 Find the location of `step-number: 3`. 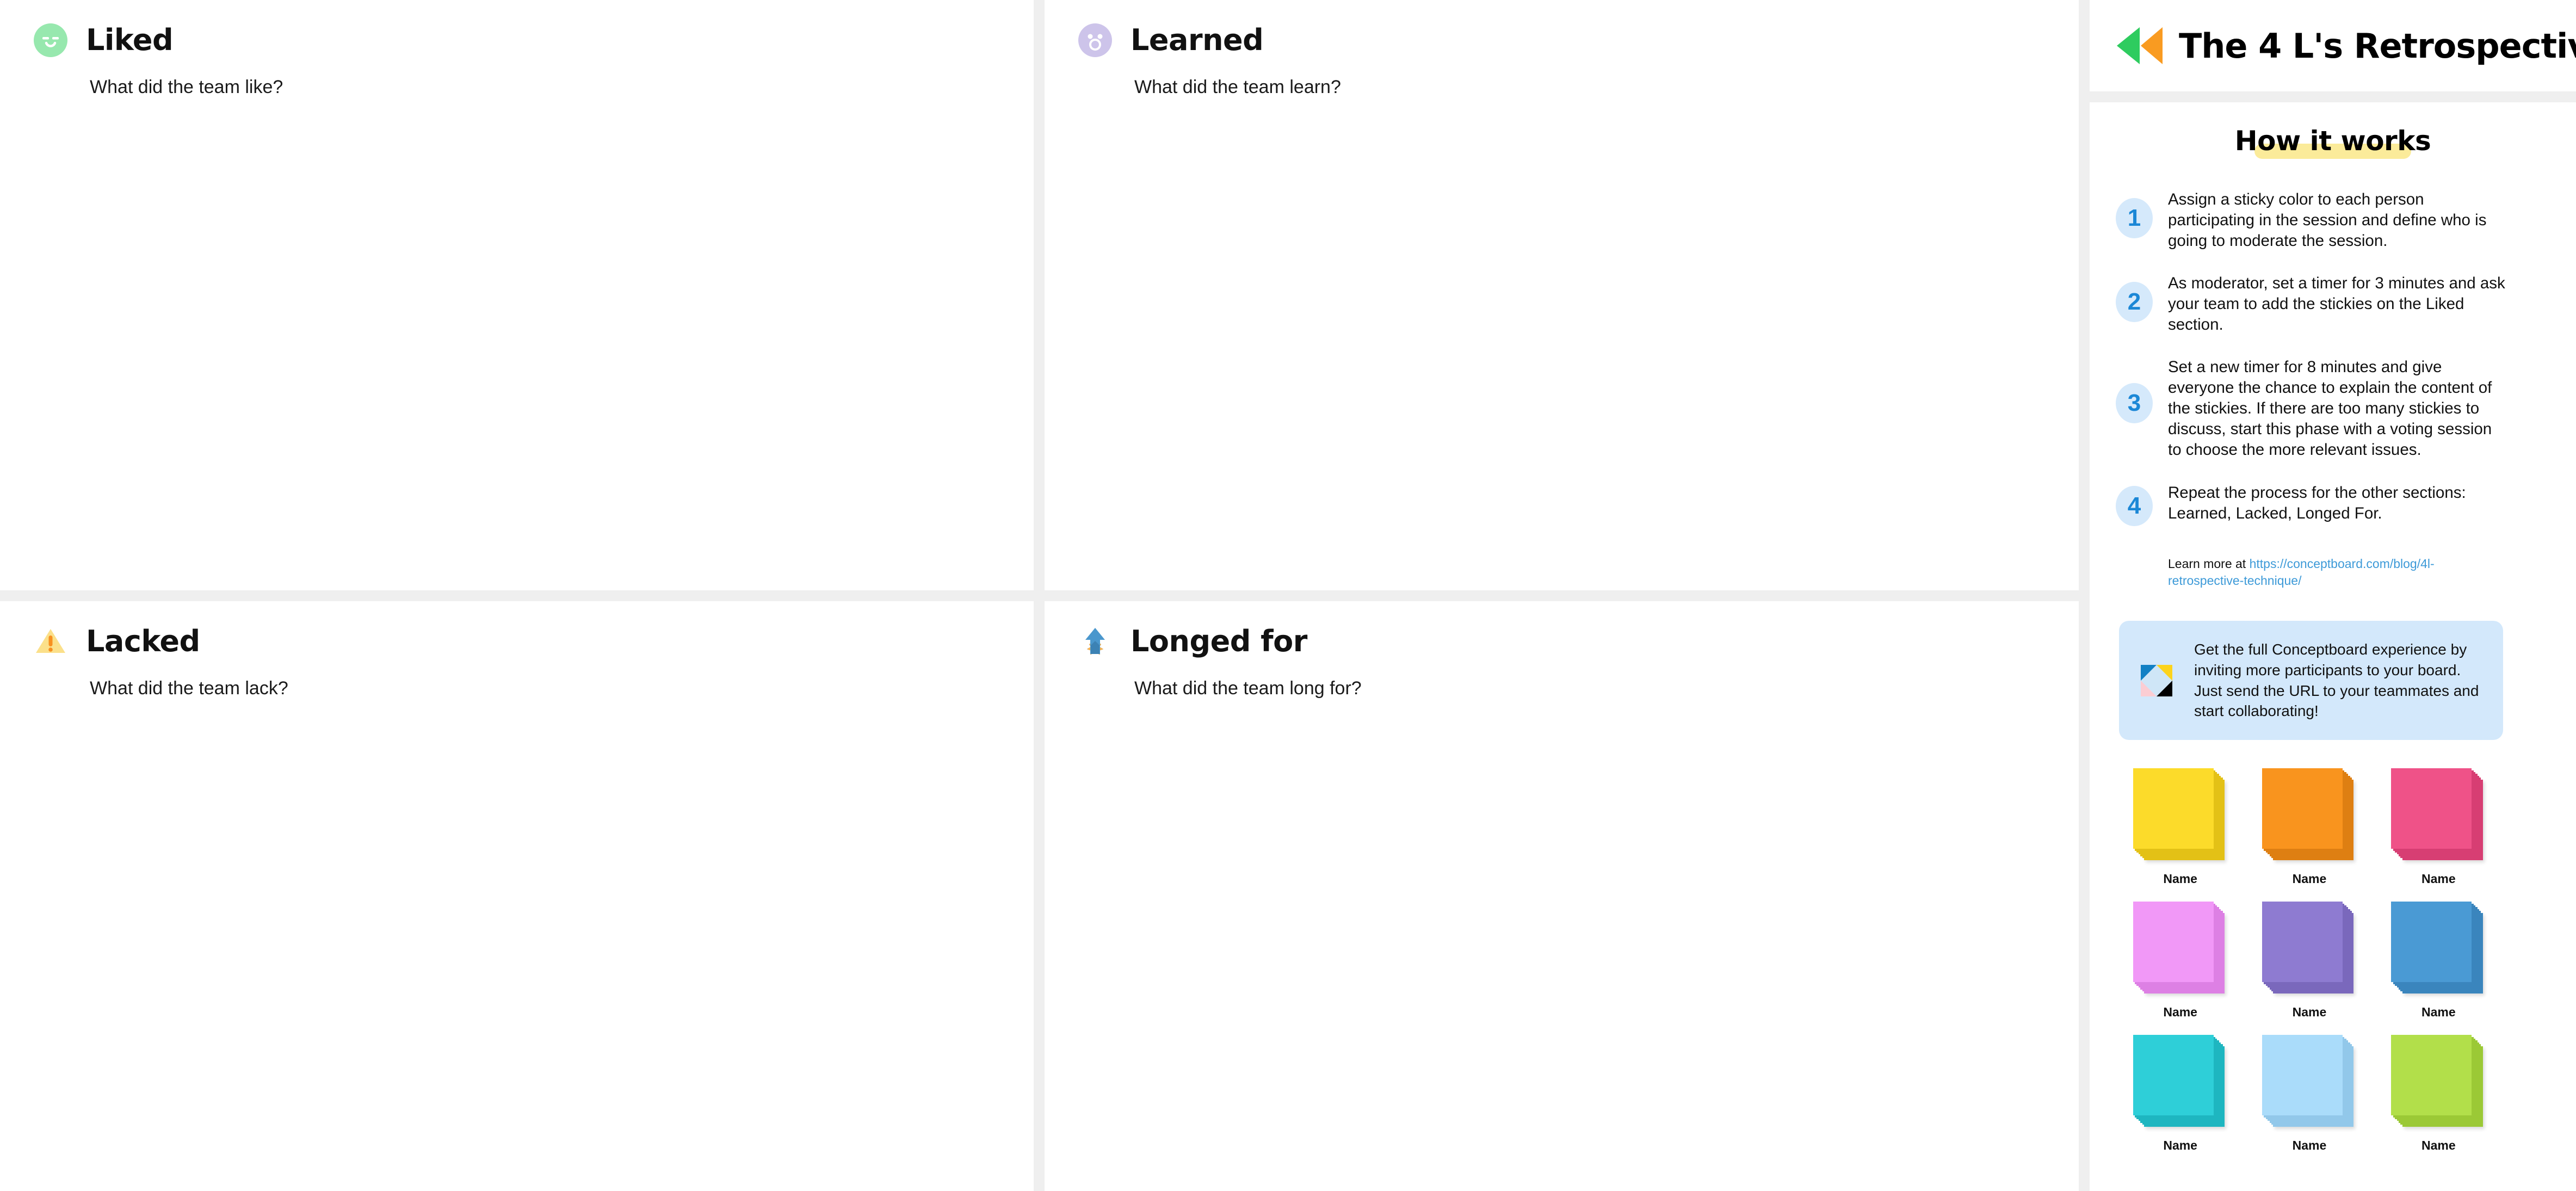

step-number: 3 is located at coordinates (2134, 404).